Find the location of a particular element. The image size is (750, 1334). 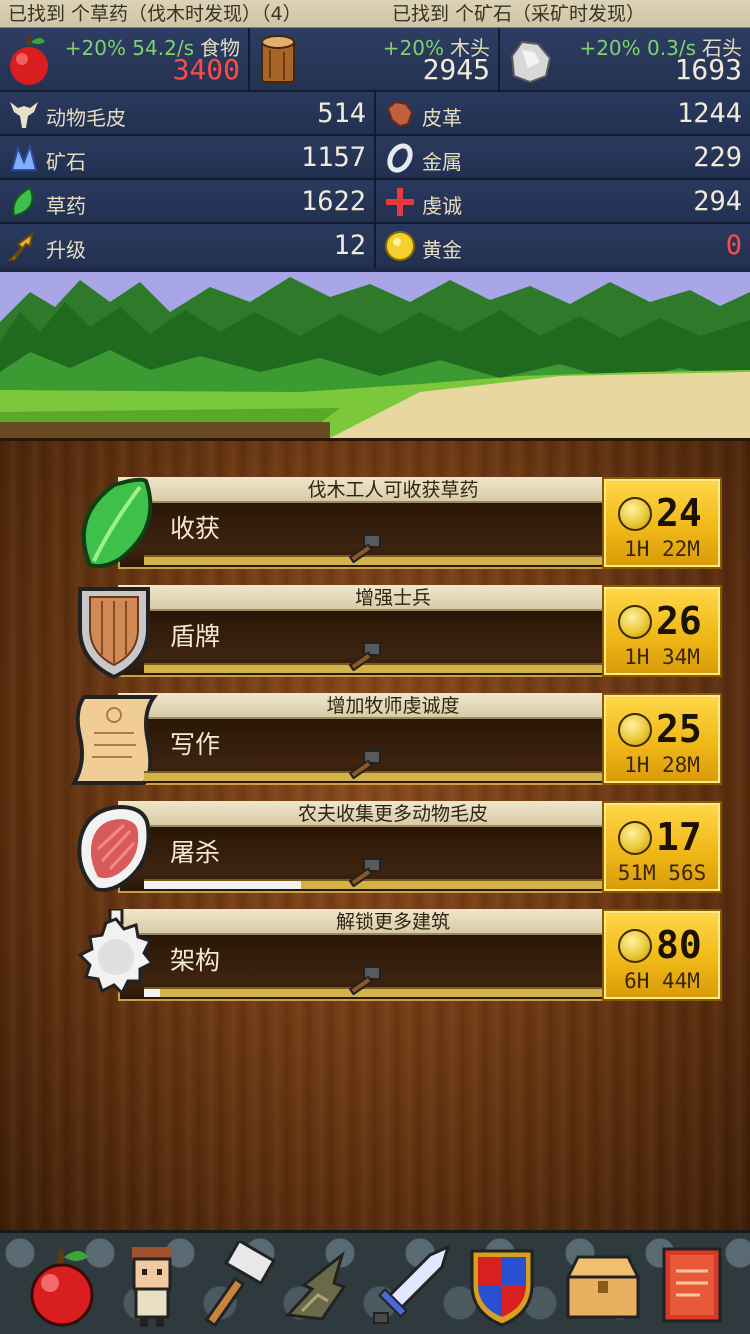

piety-value: 294 is located at coordinates (717, 201).